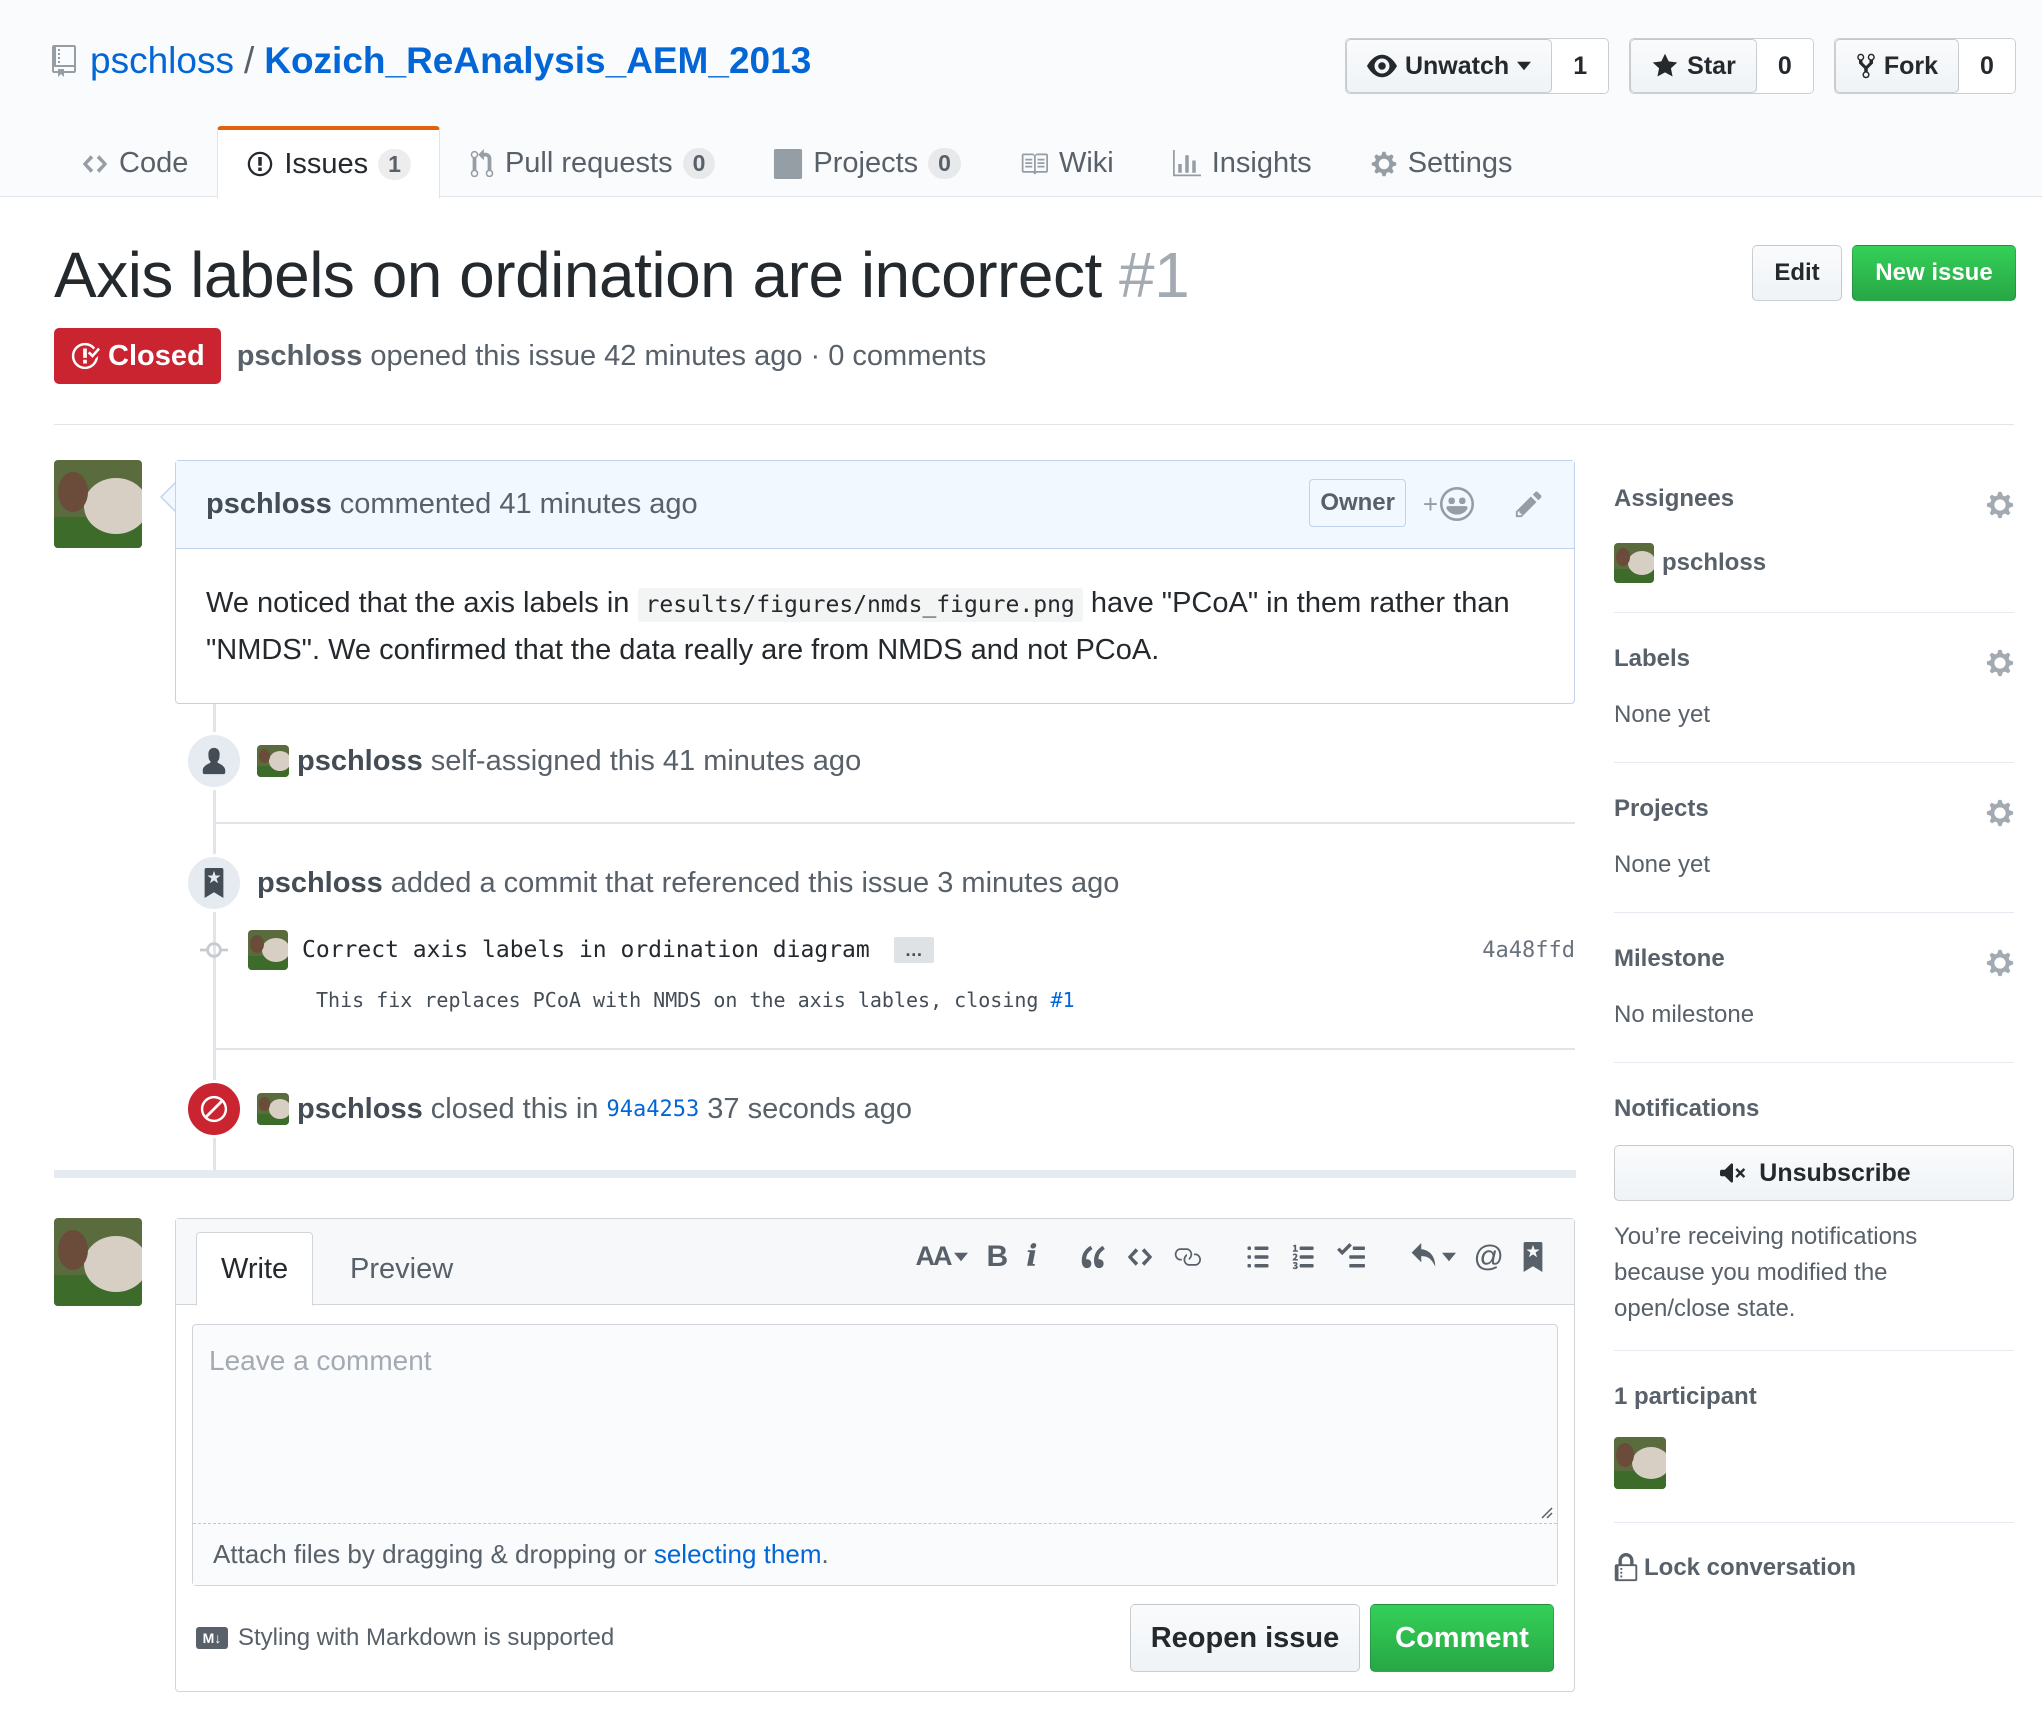 The width and height of the screenshot is (2042, 1724). Describe the element at coordinates (1533, 1256) in the screenshot. I see `bookmark-icon` at that location.